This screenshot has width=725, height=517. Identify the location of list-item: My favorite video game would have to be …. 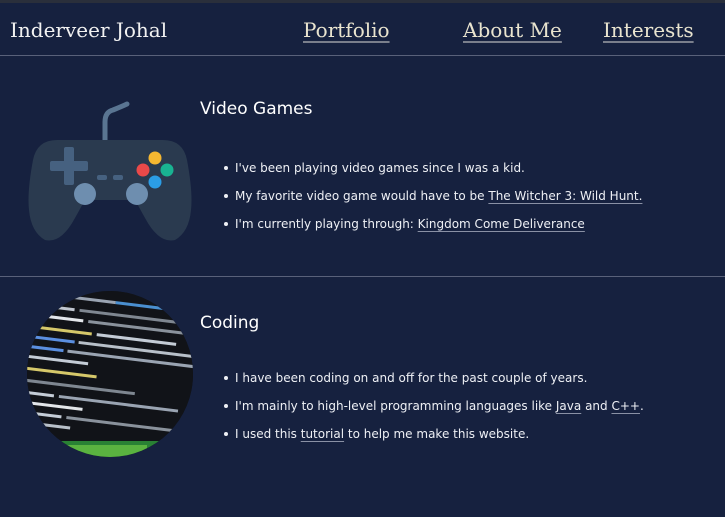
(432, 196).